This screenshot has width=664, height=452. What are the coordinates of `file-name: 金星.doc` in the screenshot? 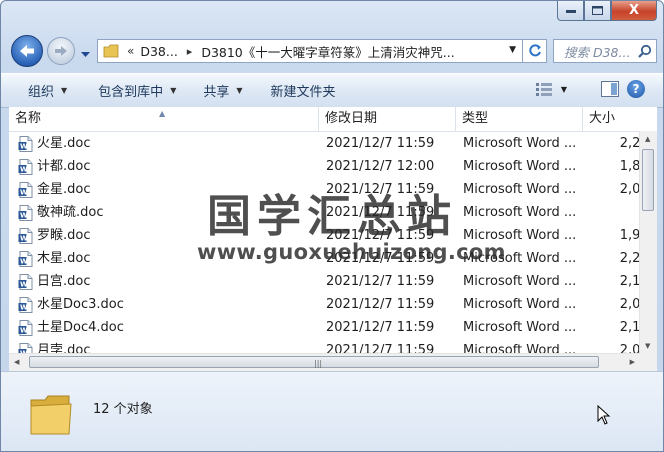 It's located at (64, 189).